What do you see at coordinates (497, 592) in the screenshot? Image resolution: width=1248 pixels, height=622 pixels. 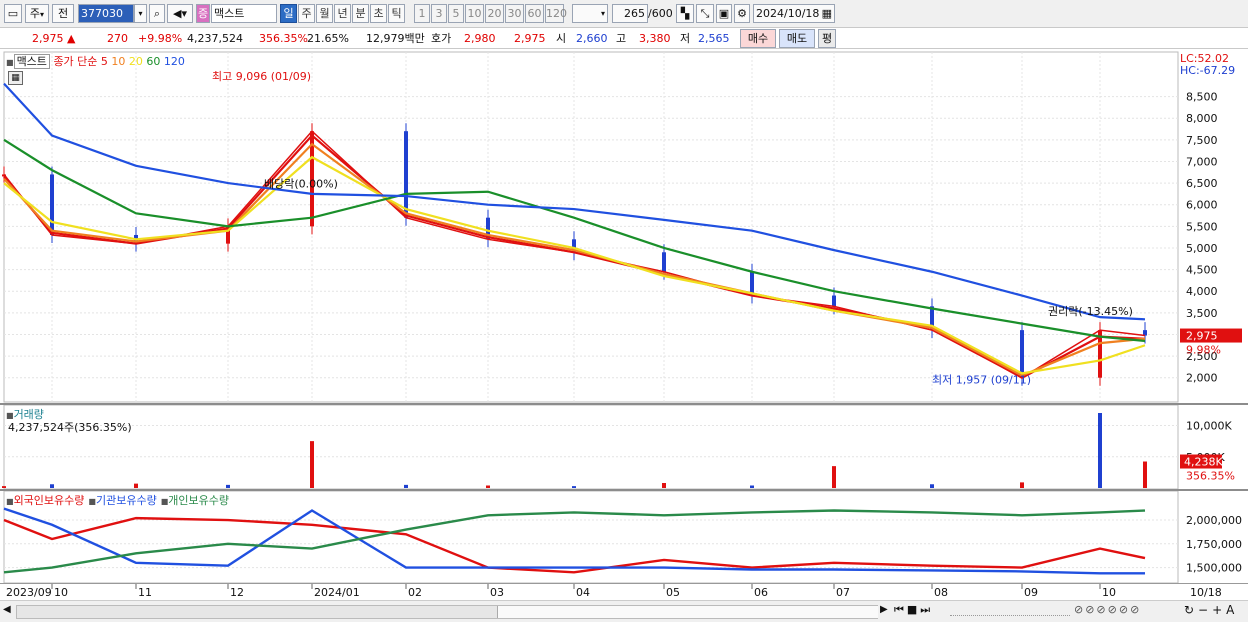 I see `x-tick-label: 03` at bounding box center [497, 592].